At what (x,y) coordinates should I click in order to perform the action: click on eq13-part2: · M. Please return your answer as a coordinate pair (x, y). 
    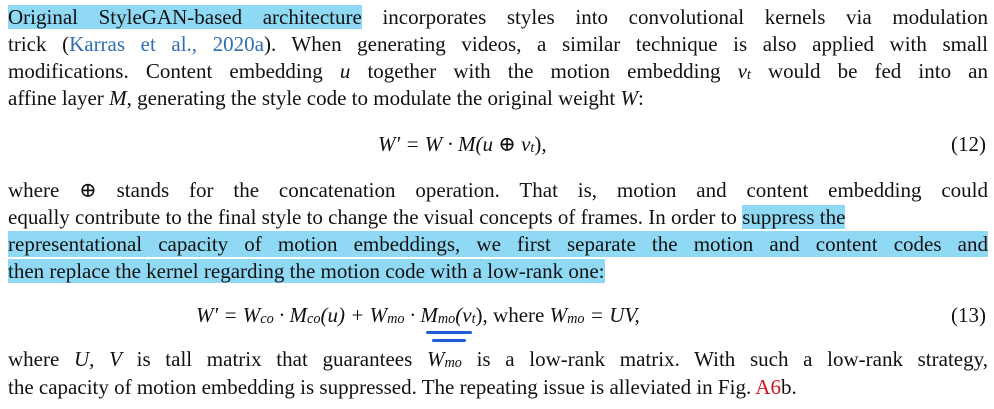
    Looking at the image, I should click on (290, 315).